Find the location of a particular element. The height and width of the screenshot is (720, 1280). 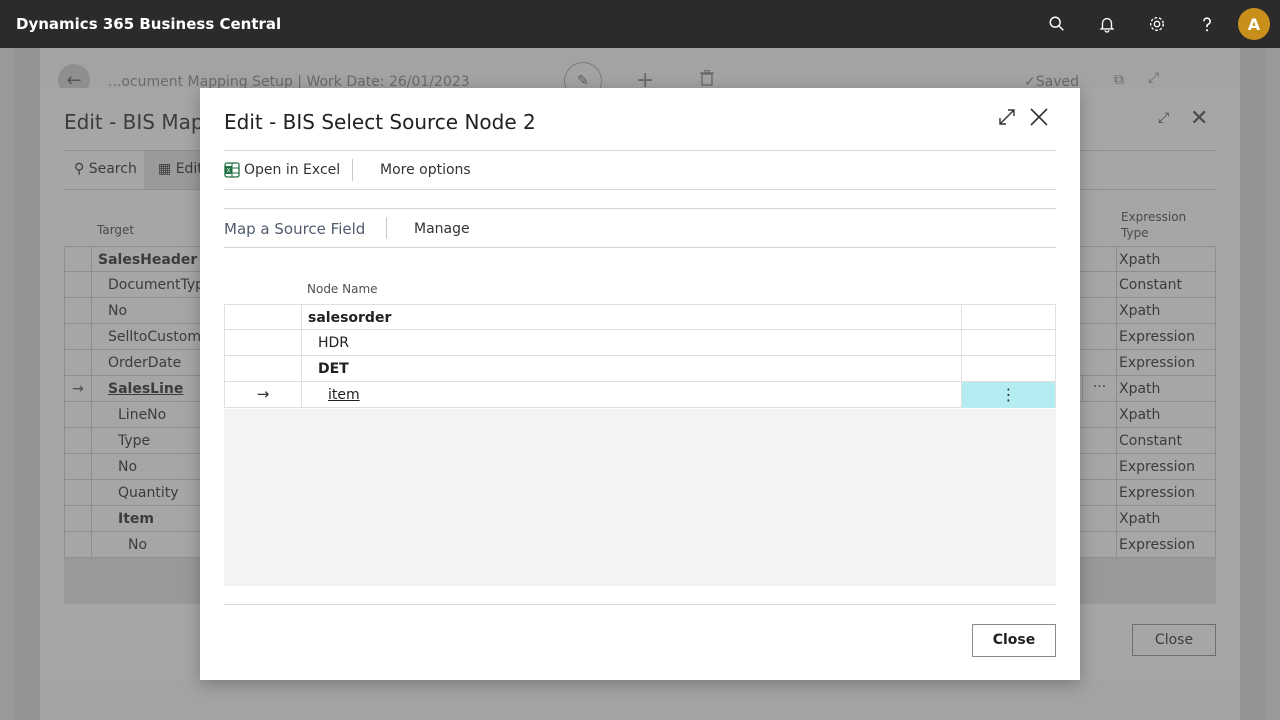

target-cell: SalesLine is located at coordinates (145, 389).